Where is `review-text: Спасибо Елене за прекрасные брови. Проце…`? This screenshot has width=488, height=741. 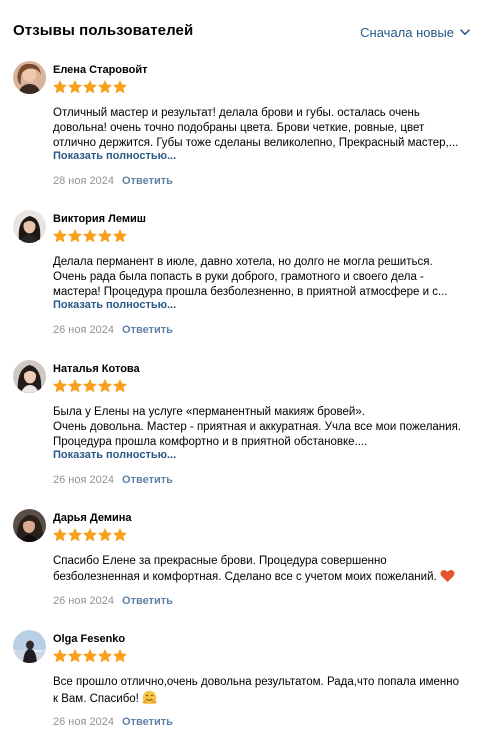 review-text: Спасибо Елене за прекрасные брови. Проце… is located at coordinates (264, 569).